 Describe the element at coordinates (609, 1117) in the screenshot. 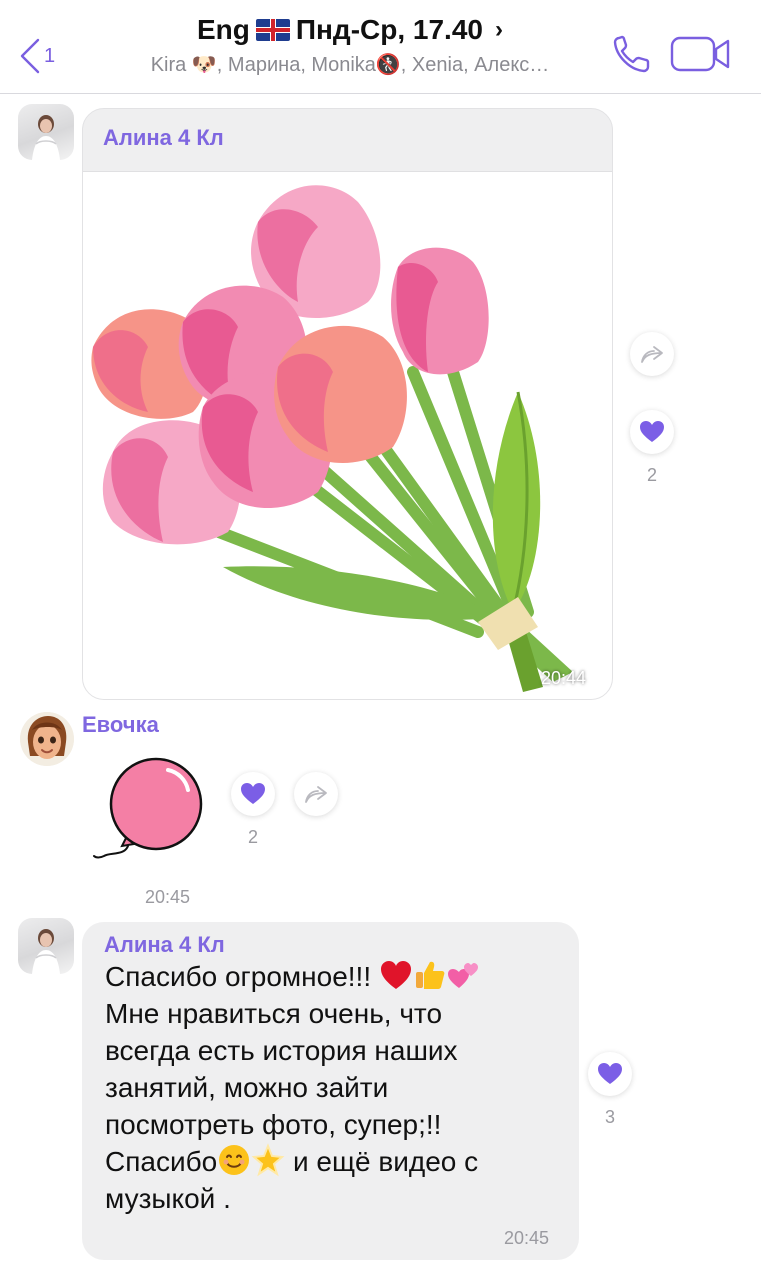

I see `reaction-count: 3` at that location.